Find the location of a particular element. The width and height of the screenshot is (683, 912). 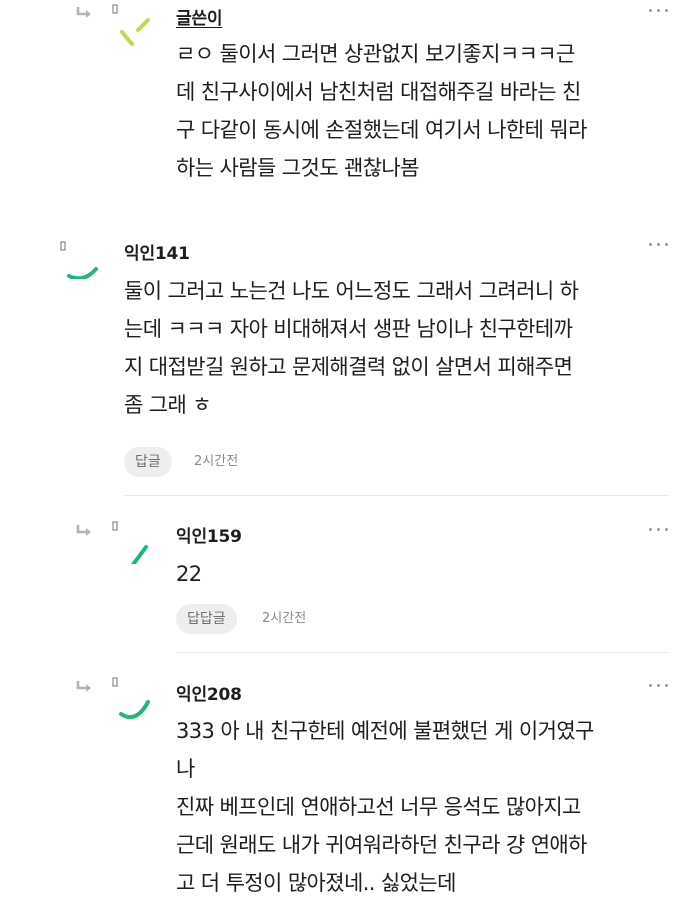

comment-line: 는데 ㅋㅋㅋ 자아 비대해져서 생판 남이나 친구한테까 is located at coordinates (348, 329).